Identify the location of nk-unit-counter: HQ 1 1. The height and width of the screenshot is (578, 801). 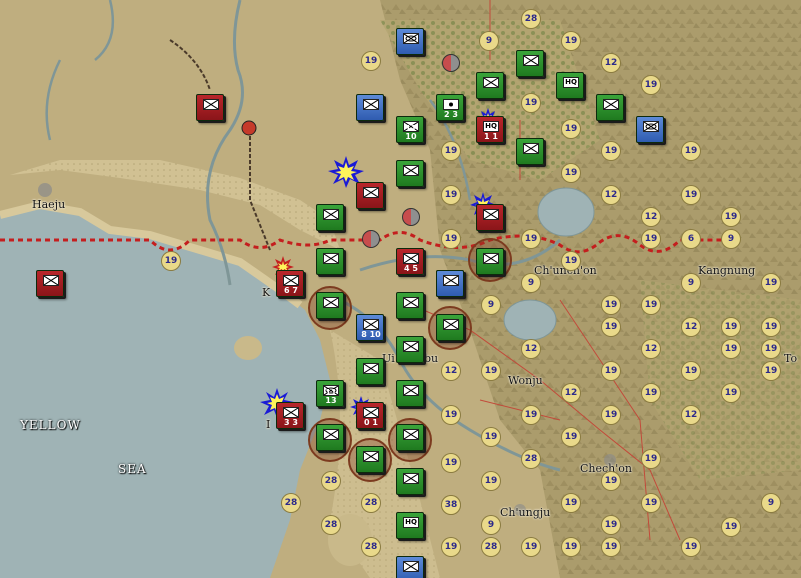
(490, 129).